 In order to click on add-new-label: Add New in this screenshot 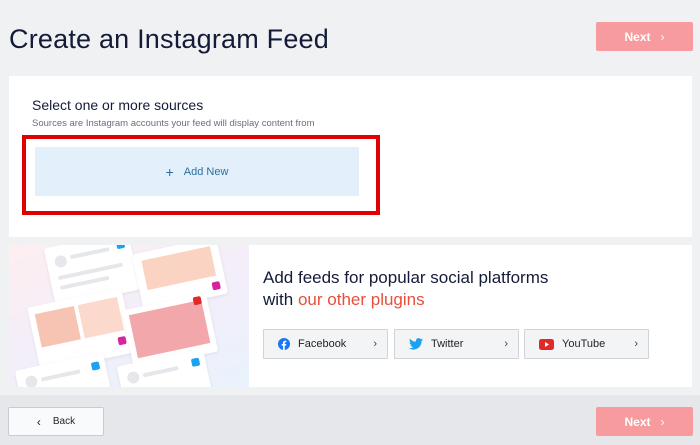, I will do `click(206, 171)`.